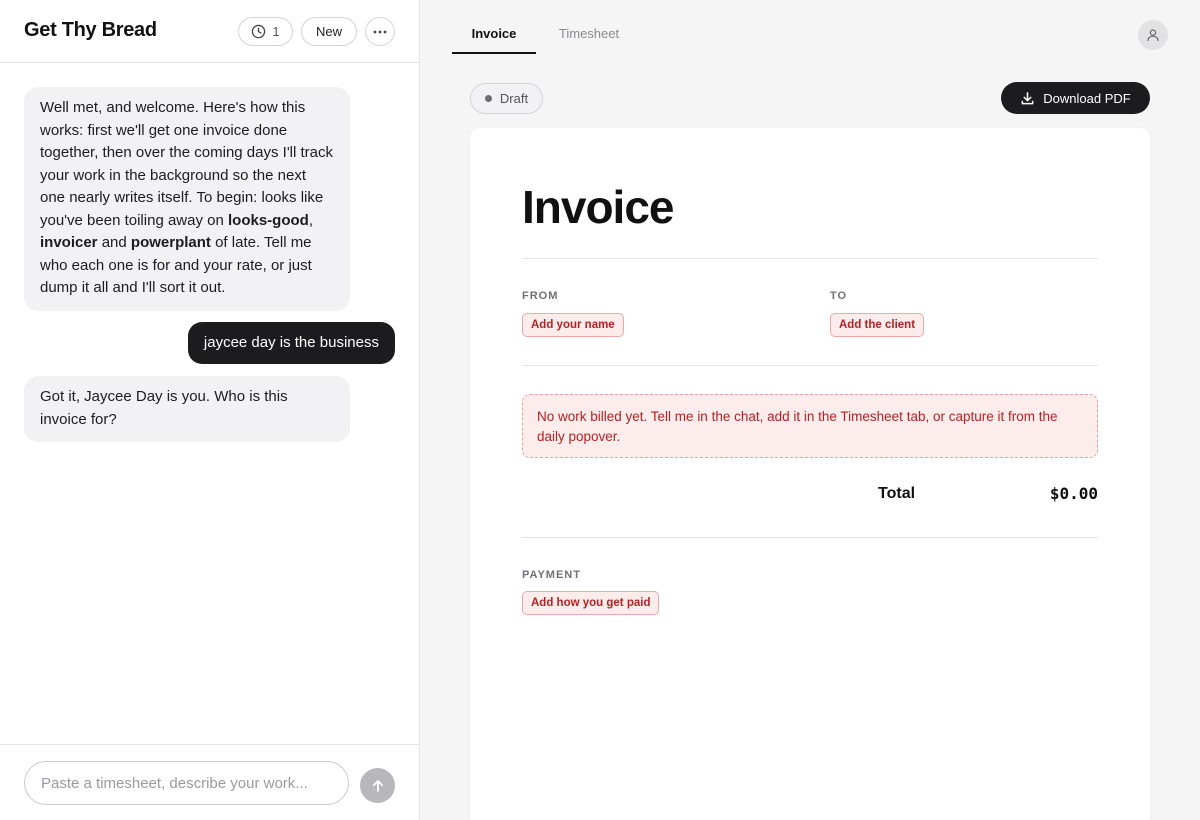 This screenshot has width=1200, height=820. What do you see at coordinates (291, 343) in the screenshot?
I see `user-message: jaycee day is the business` at bounding box center [291, 343].